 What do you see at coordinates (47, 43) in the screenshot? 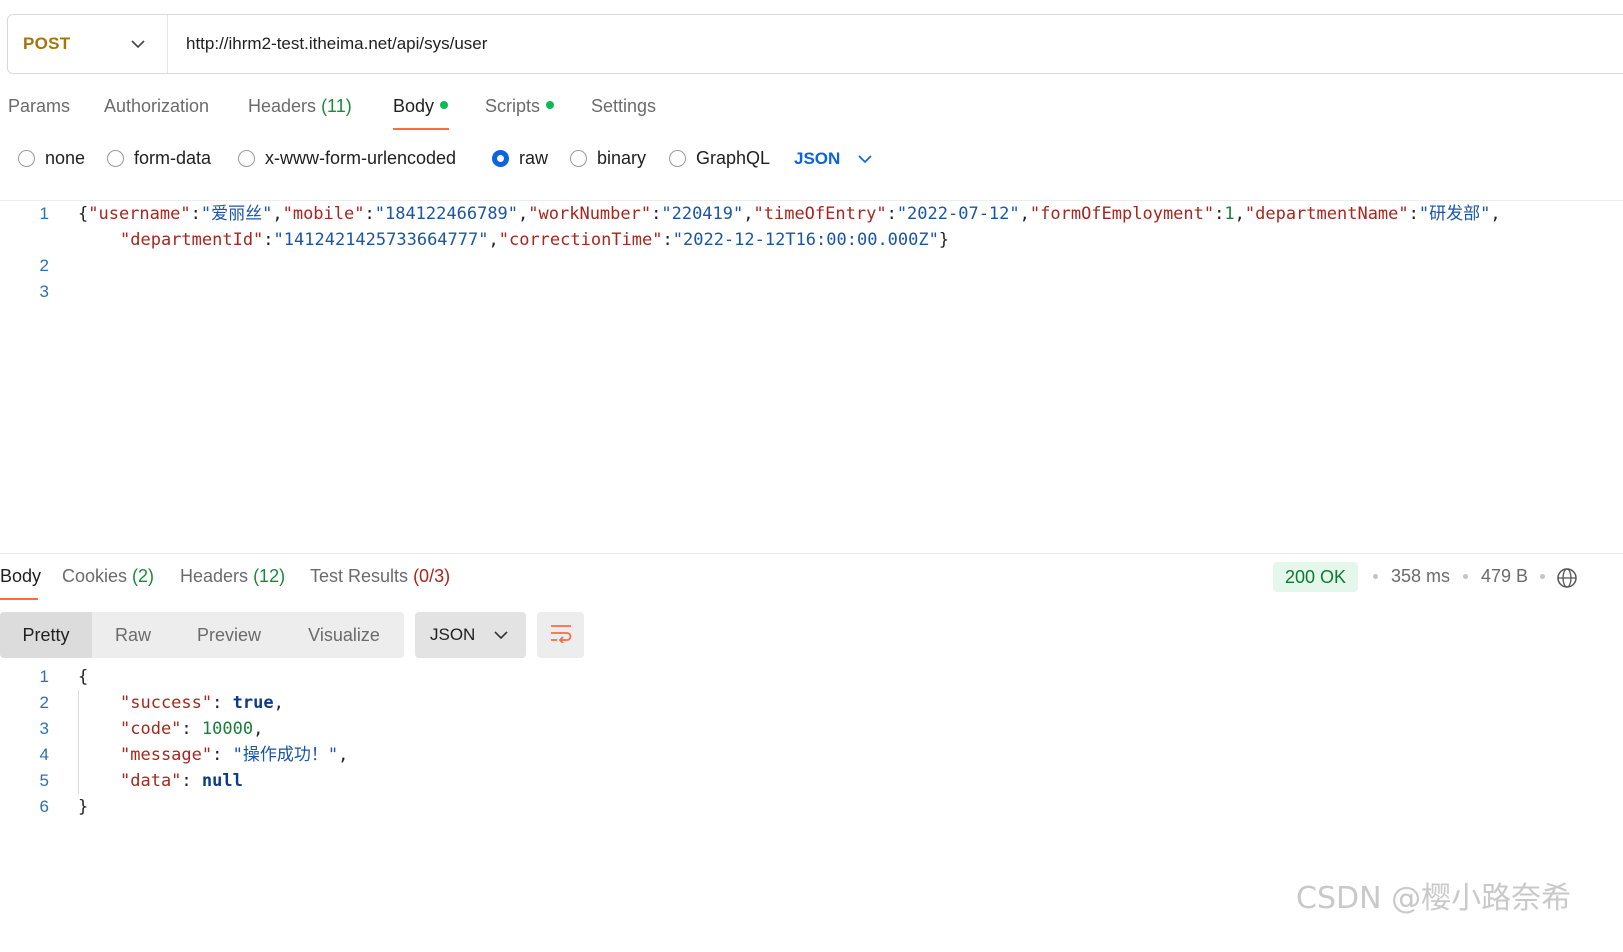
I see `method-label: POST` at bounding box center [47, 43].